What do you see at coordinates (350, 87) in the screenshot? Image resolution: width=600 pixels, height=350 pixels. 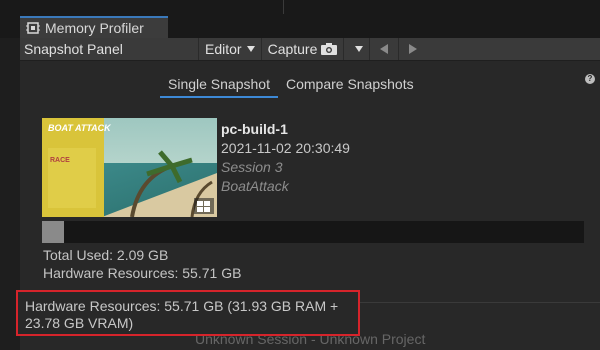 I see `tab-compare-snapshots: Compare Snapshots` at bounding box center [350, 87].